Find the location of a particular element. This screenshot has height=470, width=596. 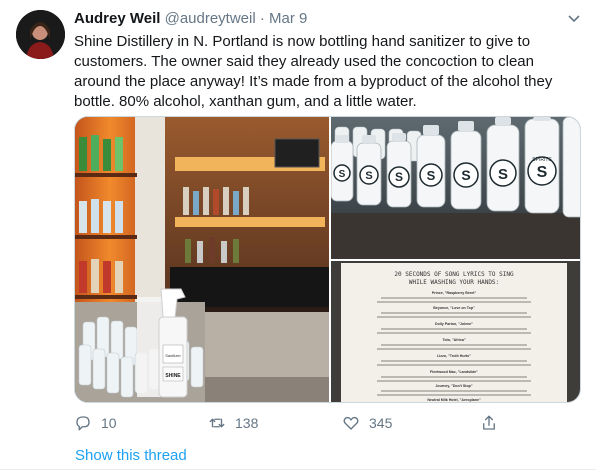

show-thread-link: Show this thread is located at coordinates (131, 455).